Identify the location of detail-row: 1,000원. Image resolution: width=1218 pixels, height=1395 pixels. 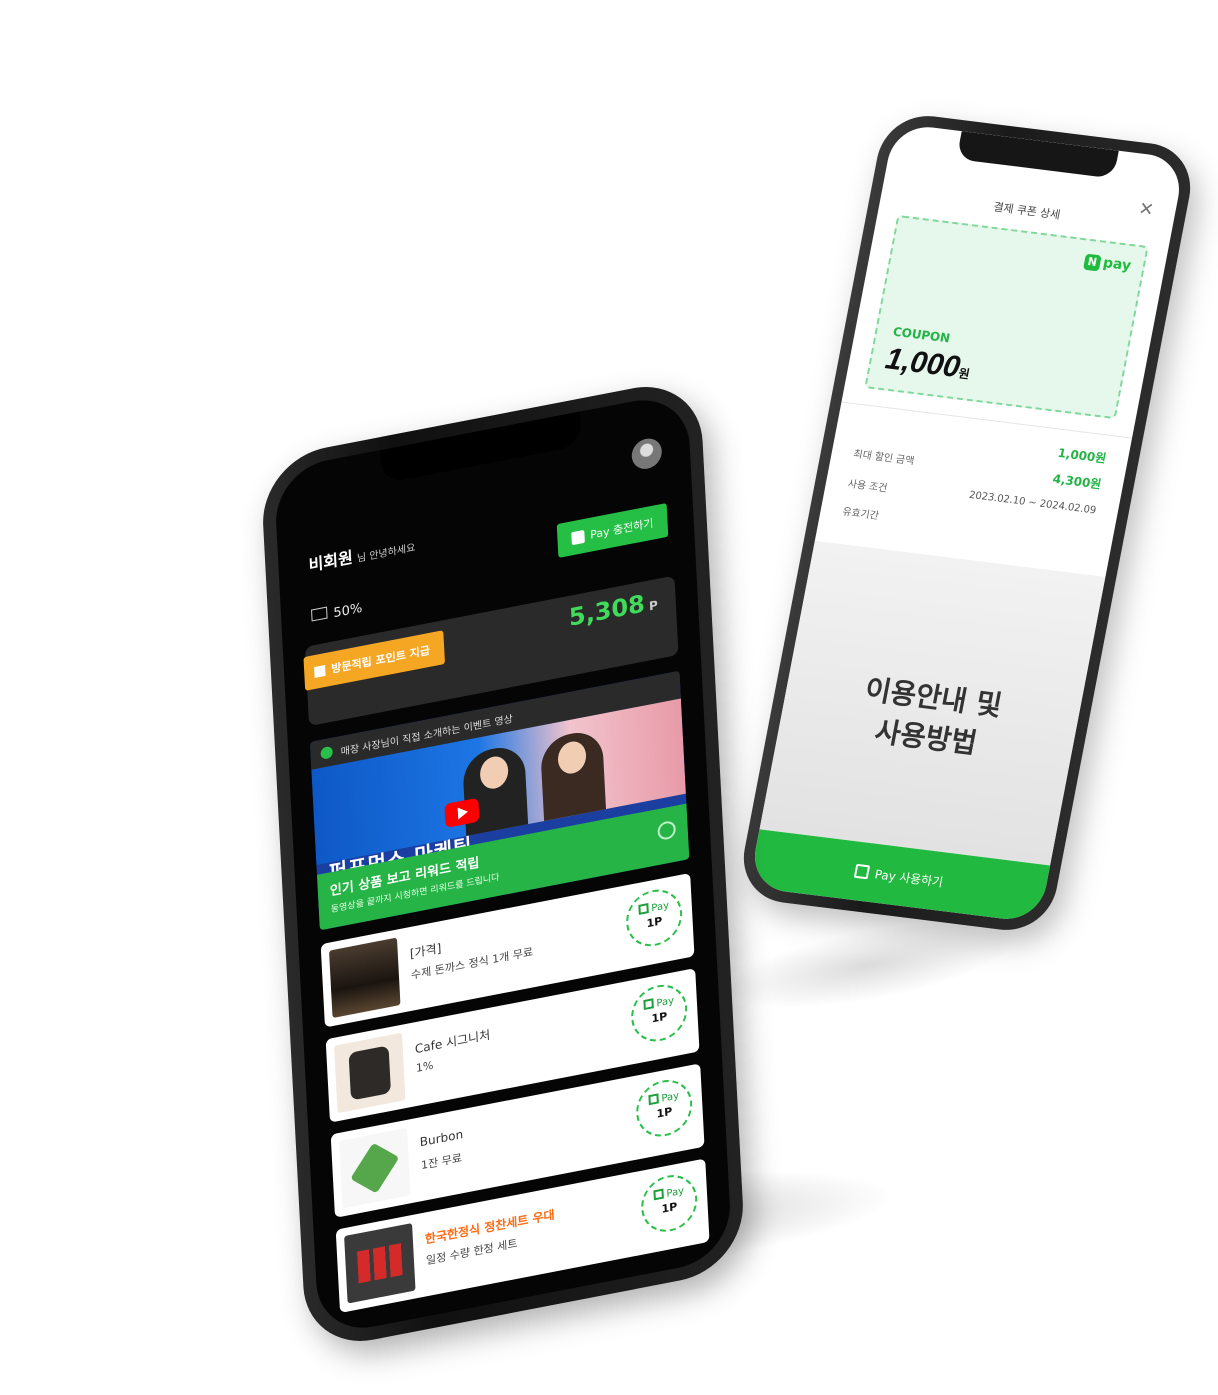
(984, 442).